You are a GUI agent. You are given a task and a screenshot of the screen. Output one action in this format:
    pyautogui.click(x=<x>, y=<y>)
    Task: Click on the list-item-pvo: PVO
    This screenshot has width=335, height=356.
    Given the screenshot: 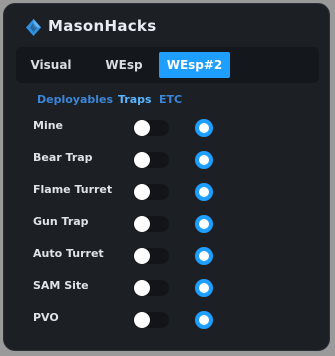 What is the action you would take?
    pyautogui.click(x=166, y=320)
    